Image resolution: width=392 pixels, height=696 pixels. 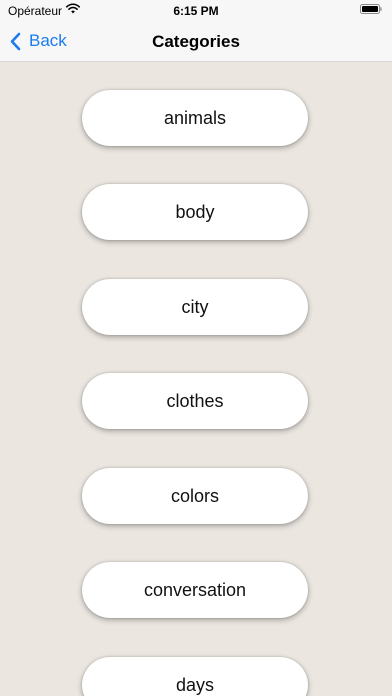 What do you see at coordinates (195, 590) in the screenshot?
I see `category-button-conversation: conversation` at bounding box center [195, 590].